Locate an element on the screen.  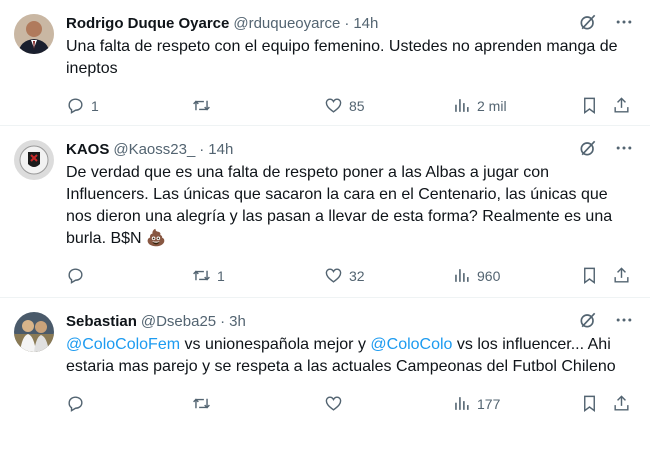
views-button: 960 is located at coordinates (476, 275).